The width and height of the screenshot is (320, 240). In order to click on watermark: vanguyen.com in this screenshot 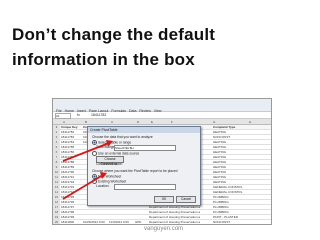, I will do `click(164, 229)`.